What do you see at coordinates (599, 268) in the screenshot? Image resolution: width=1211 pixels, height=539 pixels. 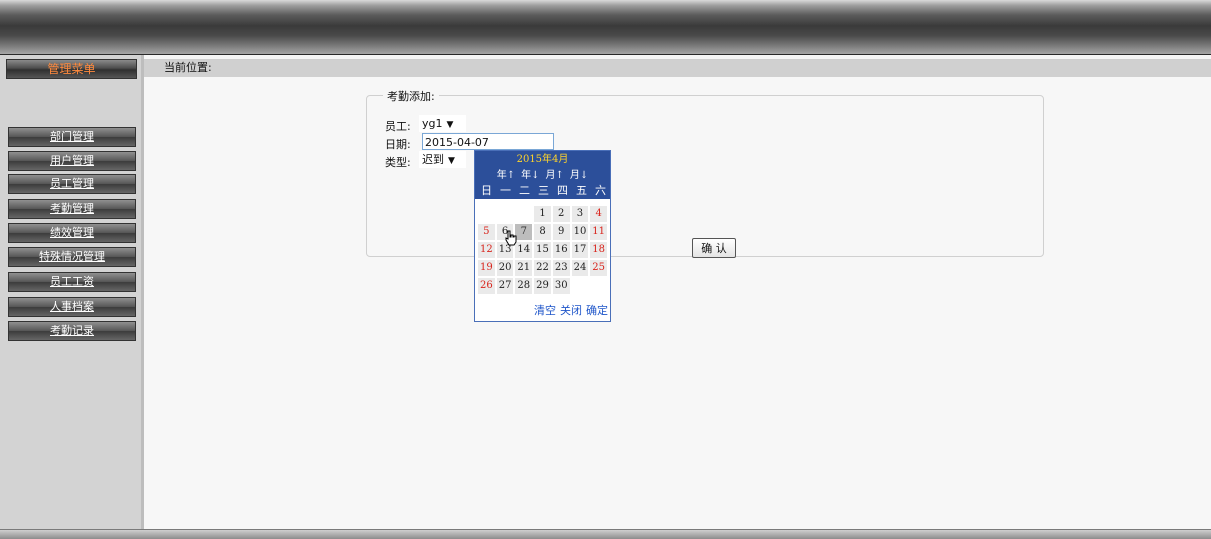 I see `calendar-day: 25` at bounding box center [599, 268].